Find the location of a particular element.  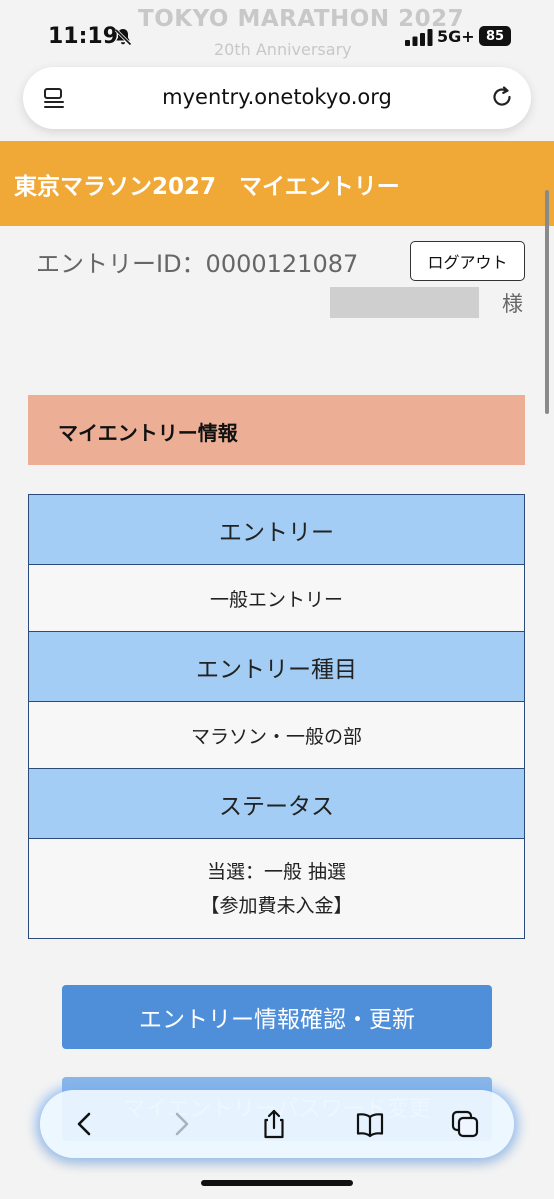

user-name-redacted is located at coordinates (404, 302).